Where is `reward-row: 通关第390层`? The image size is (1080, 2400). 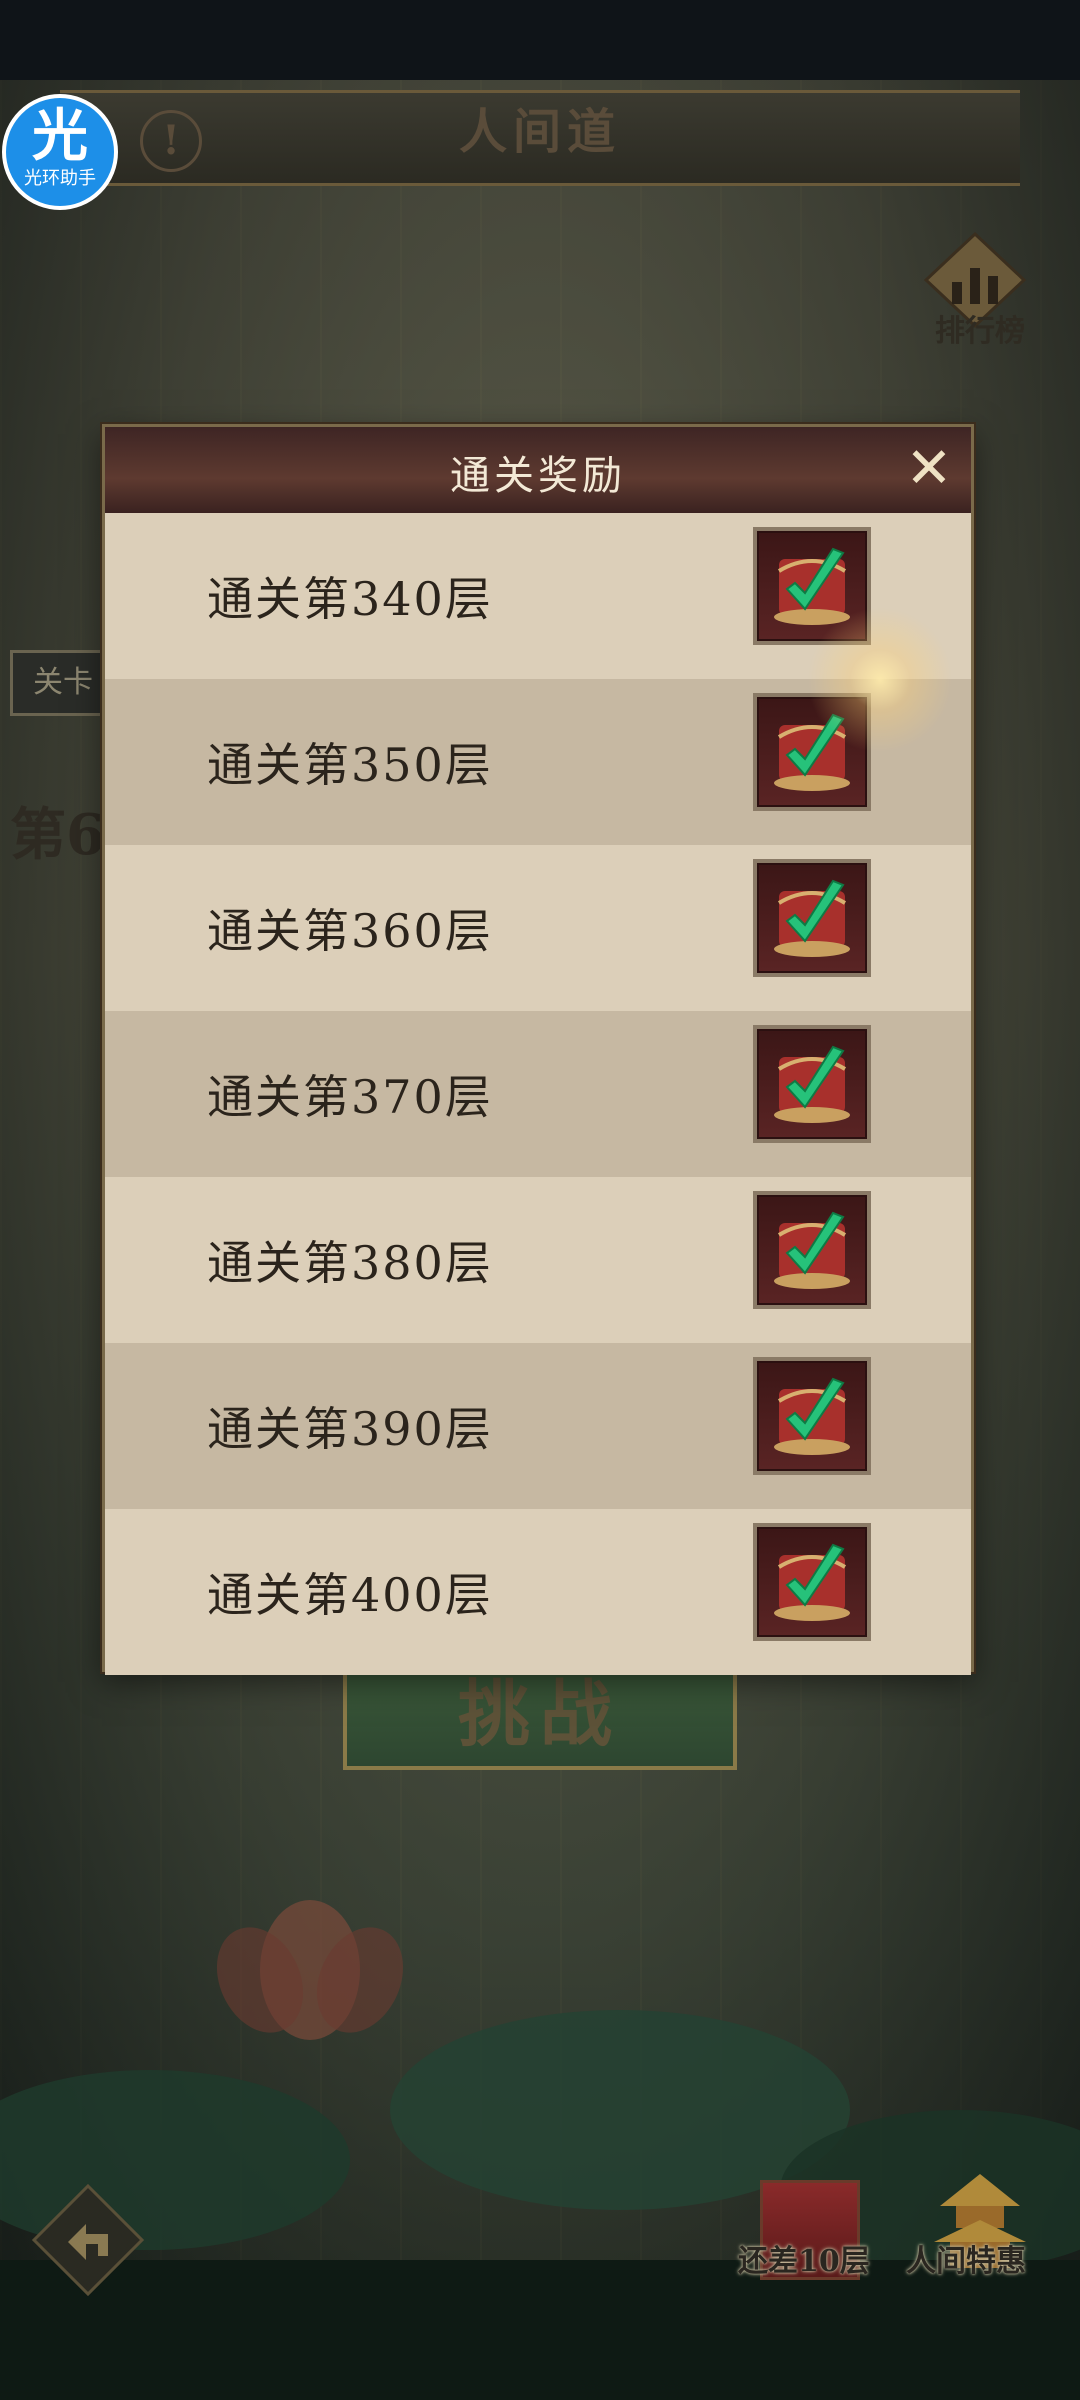
reward-row: 通关第390层 is located at coordinates (538, 1426).